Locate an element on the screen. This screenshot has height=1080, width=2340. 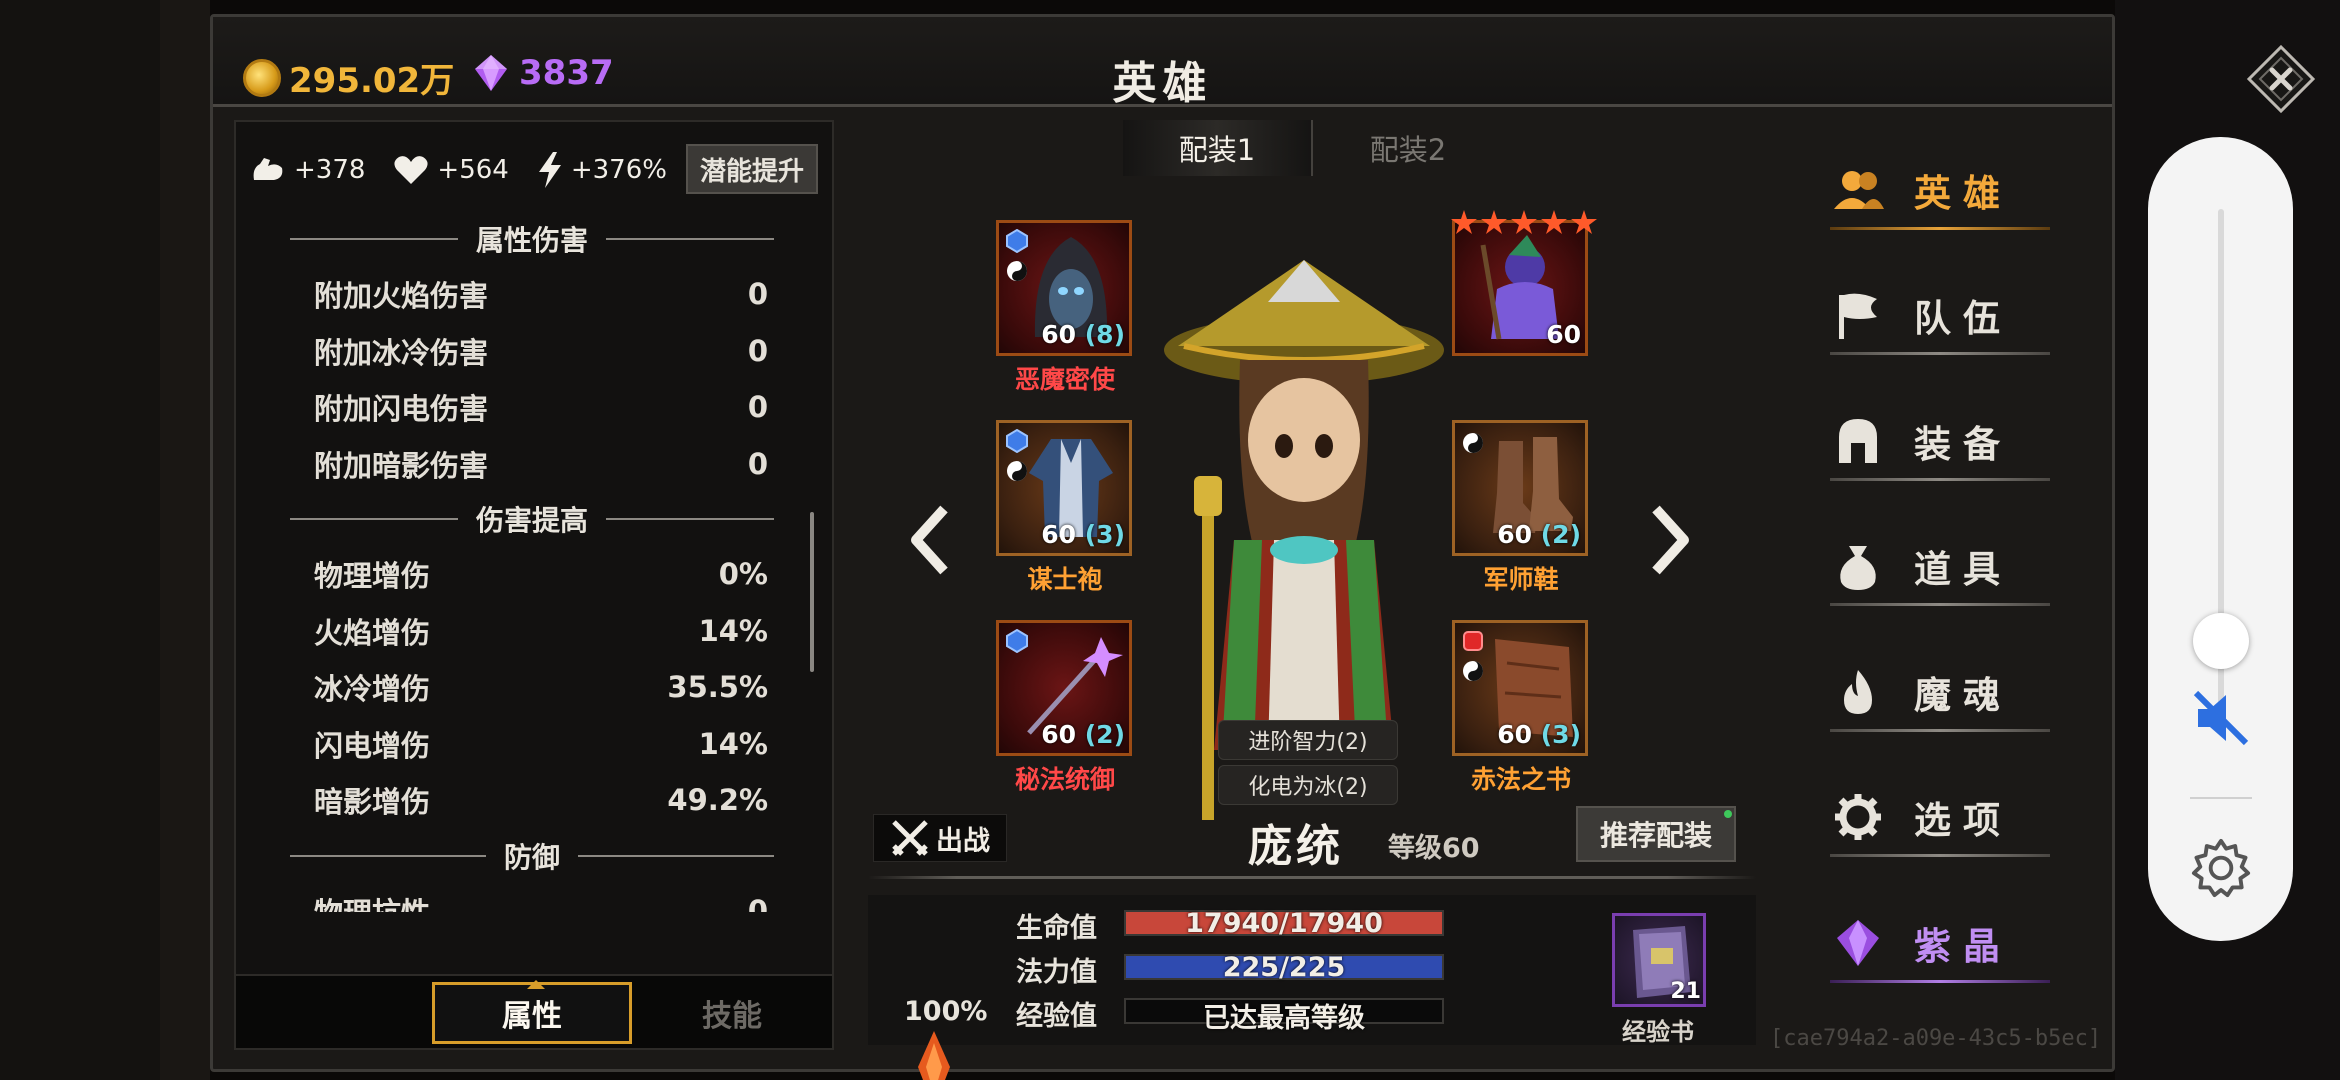
stat-label: 附加火焰伤害 is located at coordinates (401, 296).